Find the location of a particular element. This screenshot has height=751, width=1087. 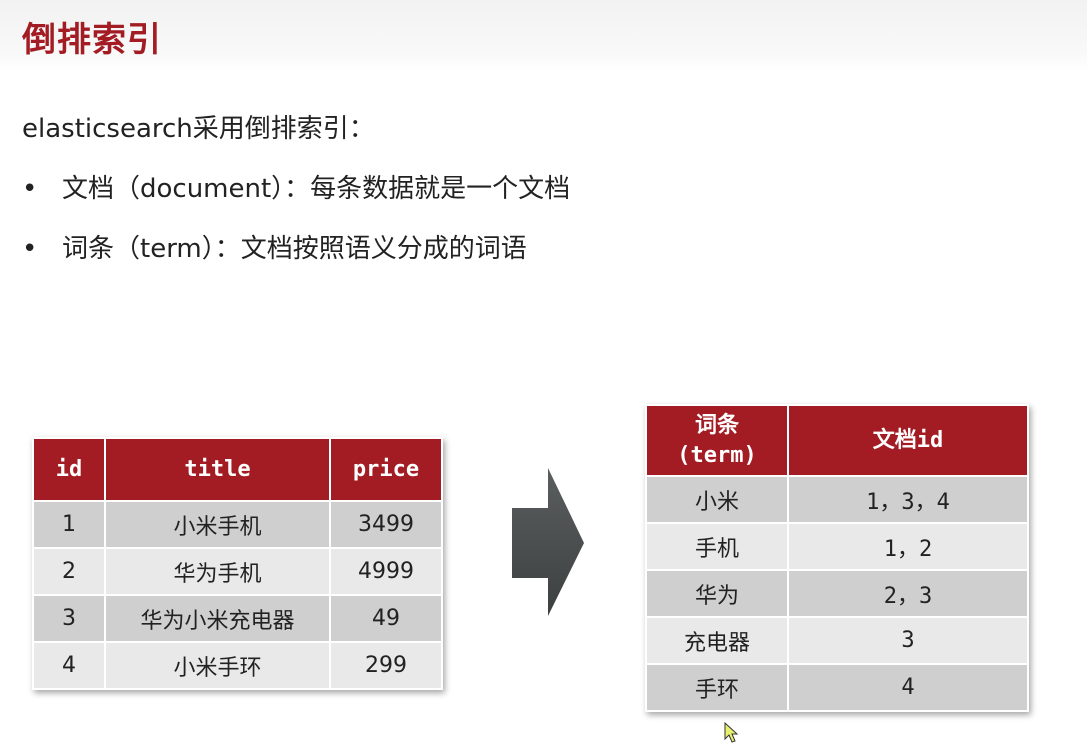

cell-price: 299 is located at coordinates (386, 665).